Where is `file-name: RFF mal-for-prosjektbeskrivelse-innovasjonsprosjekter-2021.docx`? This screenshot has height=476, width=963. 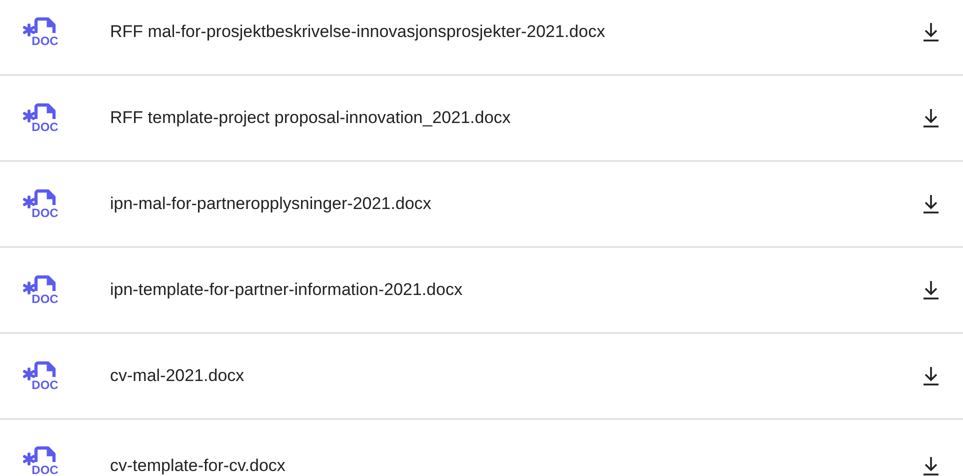
file-name: RFF mal-for-prosjektbeskrivelse-innovasjonsprosjekter-2021.docx is located at coordinates (516, 32).